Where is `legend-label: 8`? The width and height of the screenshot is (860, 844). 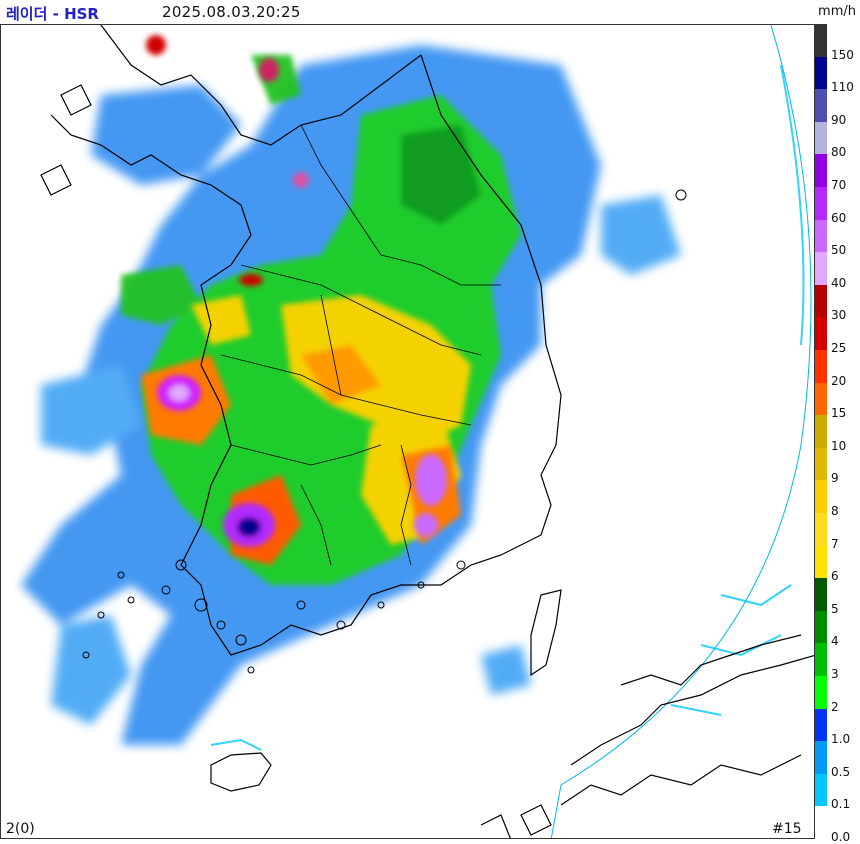 legend-label: 8 is located at coordinates (835, 511).